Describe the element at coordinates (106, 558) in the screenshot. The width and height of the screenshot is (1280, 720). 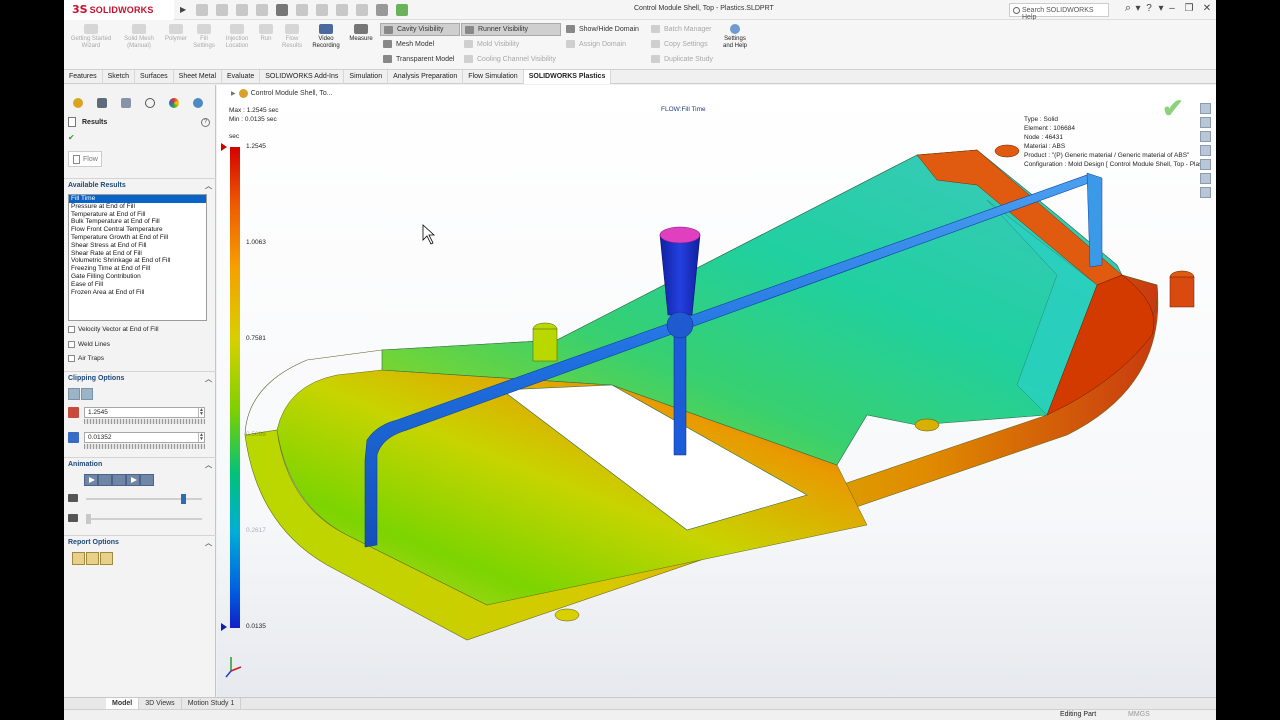
I see `report-export-icon` at that location.